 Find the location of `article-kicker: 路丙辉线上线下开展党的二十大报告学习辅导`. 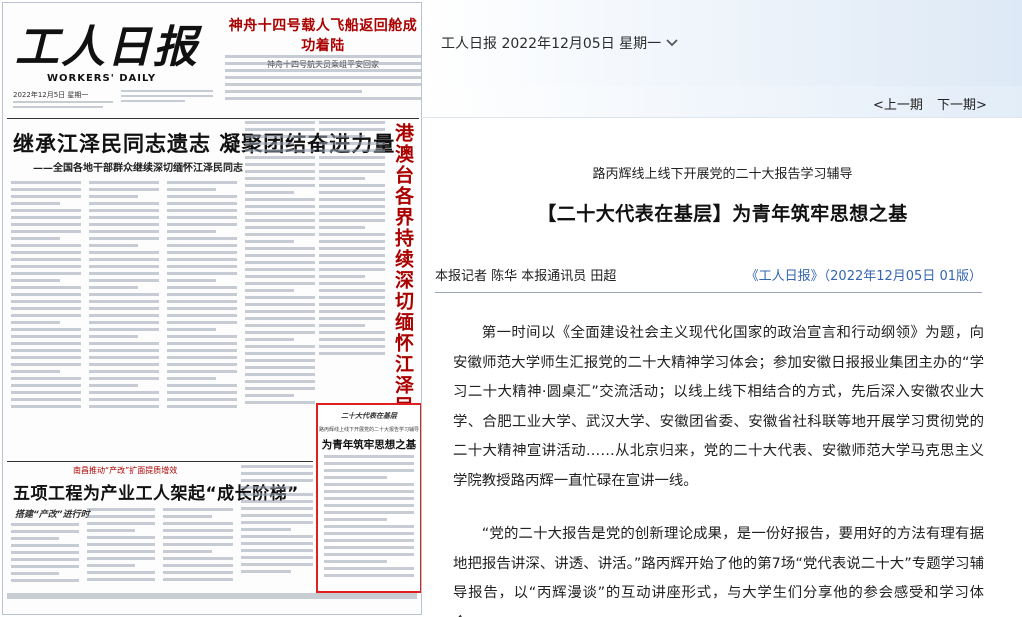

article-kicker: 路丙辉线上线下开展党的二十大报告学习辅导 is located at coordinates (722, 174).